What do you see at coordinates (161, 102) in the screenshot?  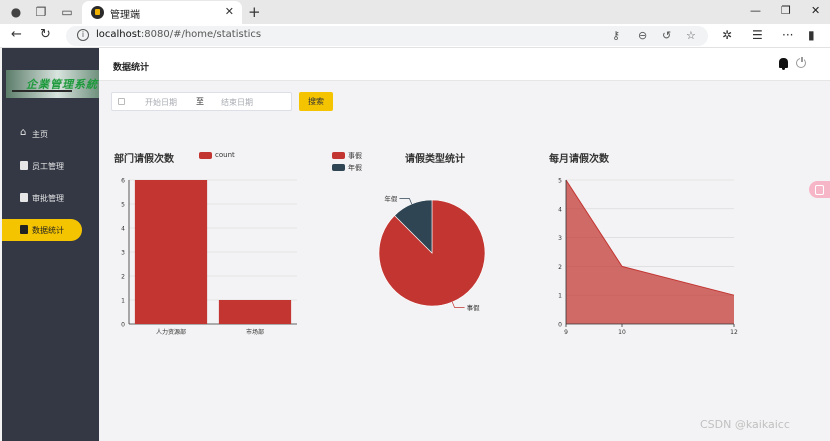 I see `start-date-input: 开始日期` at bounding box center [161, 102].